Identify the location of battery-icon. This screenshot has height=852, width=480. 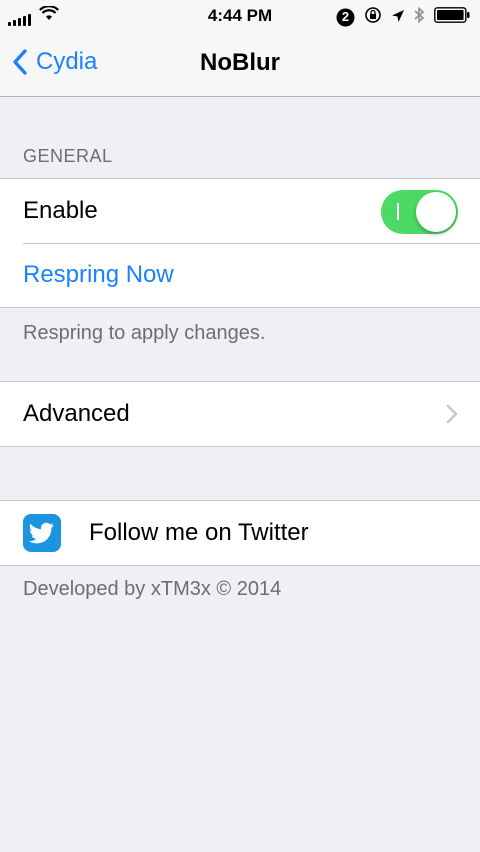
(452, 17).